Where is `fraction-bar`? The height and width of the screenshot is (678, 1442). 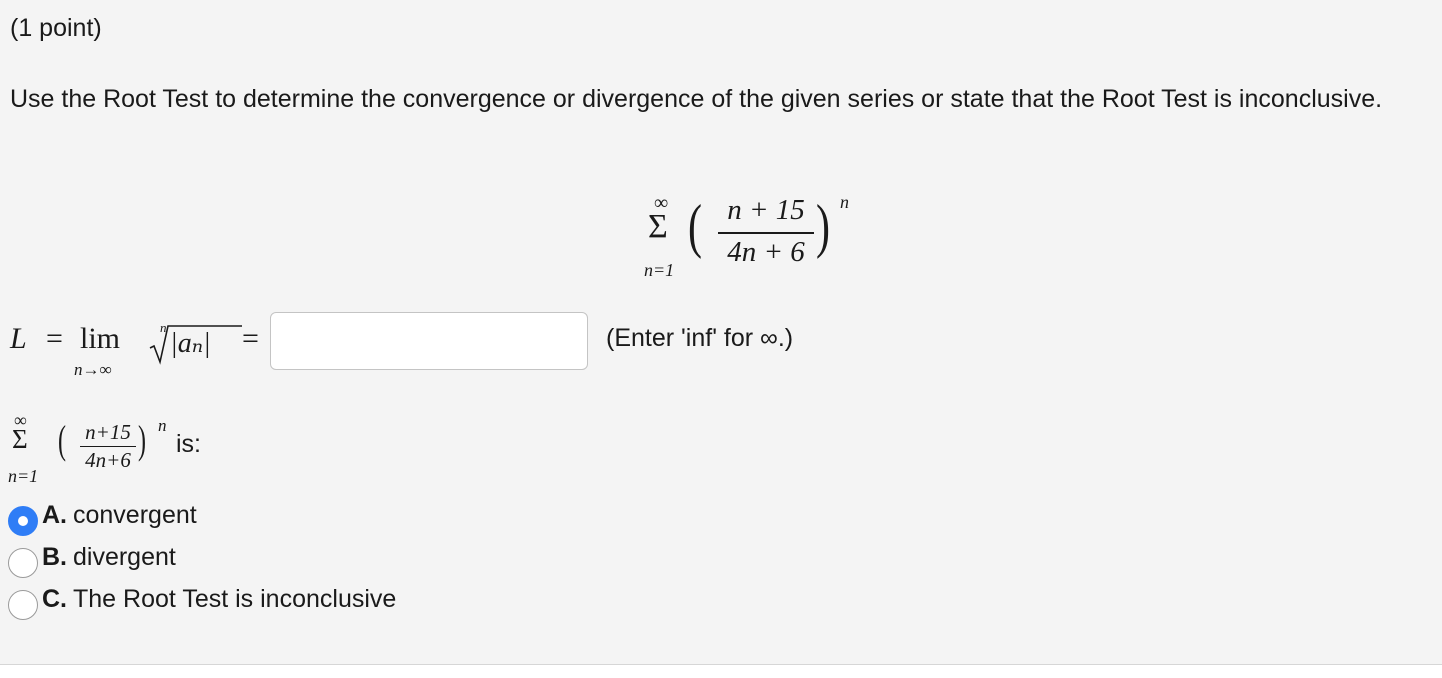
fraction-bar is located at coordinates (766, 233).